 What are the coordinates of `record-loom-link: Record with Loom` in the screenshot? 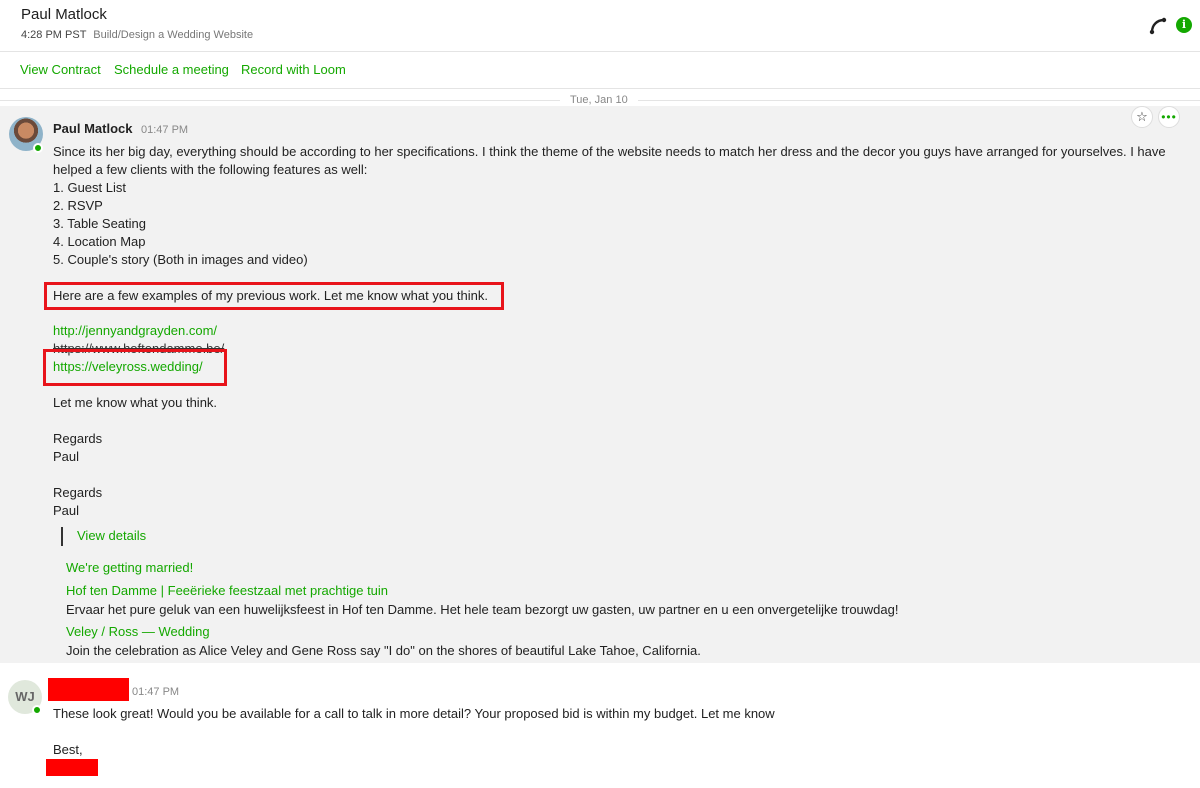 It's located at (293, 69).